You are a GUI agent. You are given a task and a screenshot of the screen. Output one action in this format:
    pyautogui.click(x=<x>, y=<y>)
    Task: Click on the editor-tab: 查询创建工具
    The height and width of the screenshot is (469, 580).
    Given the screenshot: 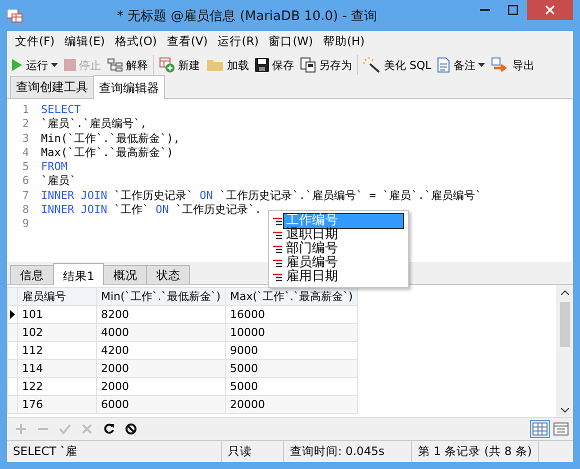 What is the action you would take?
    pyautogui.click(x=52, y=87)
    